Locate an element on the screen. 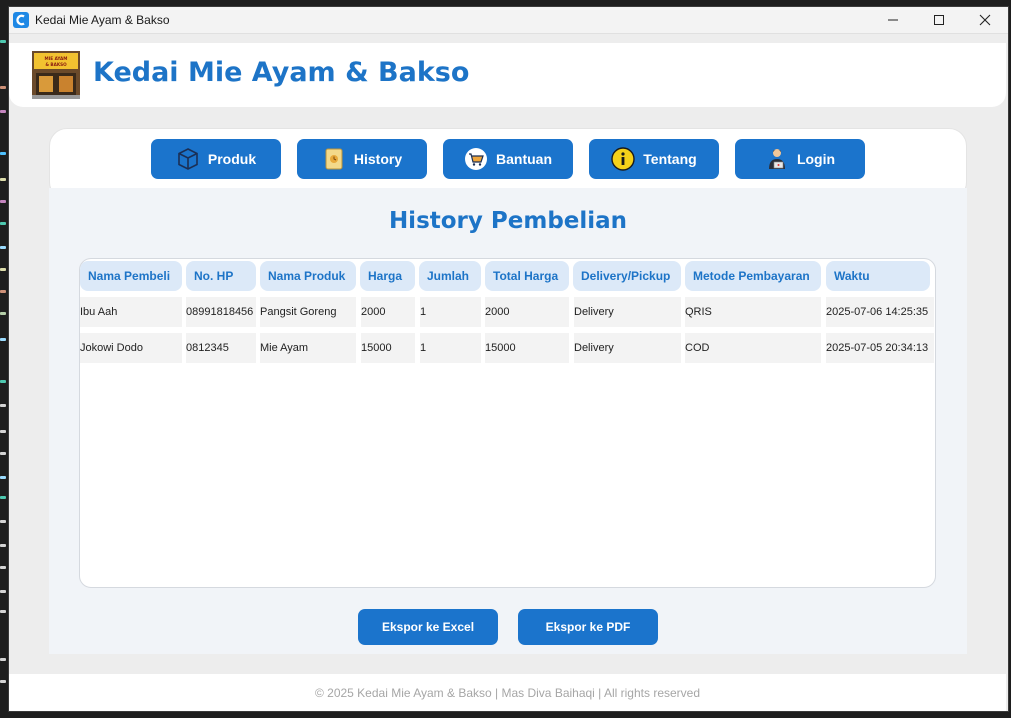 The image size is (1011, 718). nav-bantuan-button: Bantuan is located at coordinates (508, 159).